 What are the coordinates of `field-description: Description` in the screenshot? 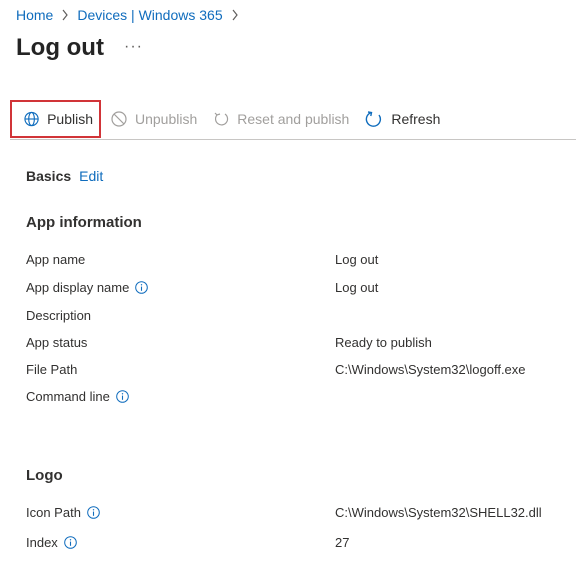 It's located at (296, 315).